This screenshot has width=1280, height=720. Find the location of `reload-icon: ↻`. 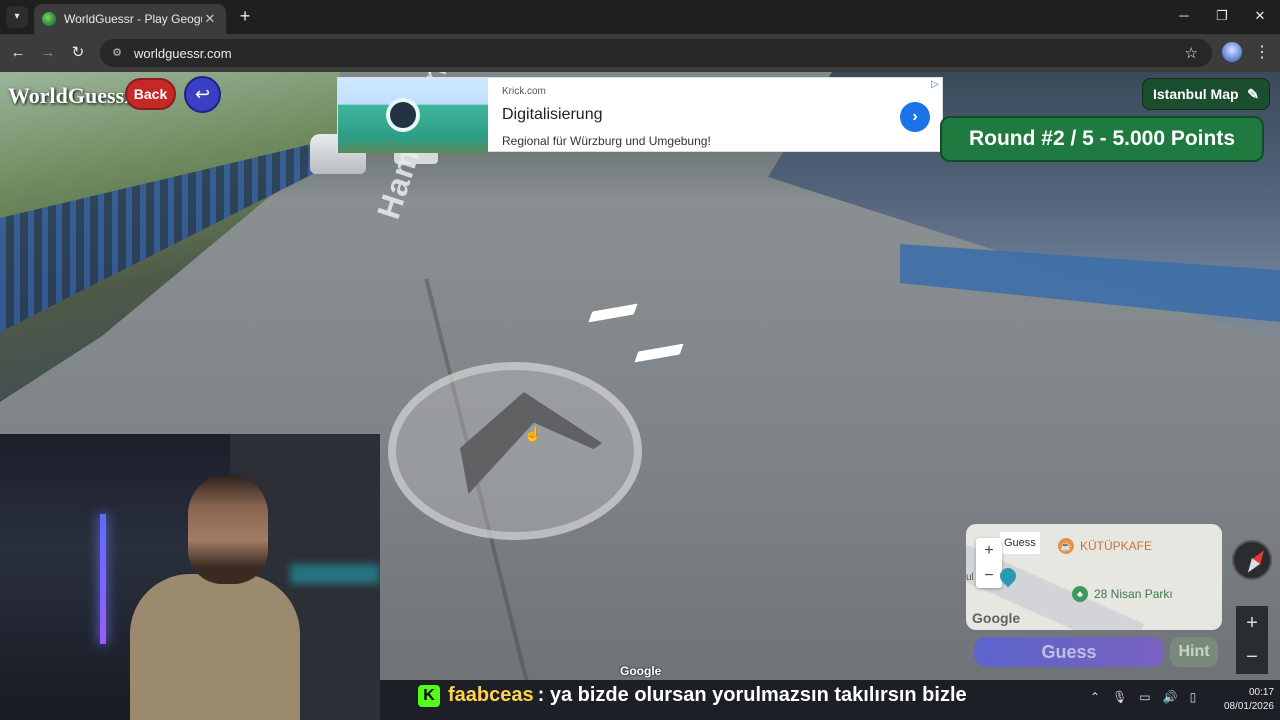

reload-icon: ↻ is located at coordinates (78, 53).